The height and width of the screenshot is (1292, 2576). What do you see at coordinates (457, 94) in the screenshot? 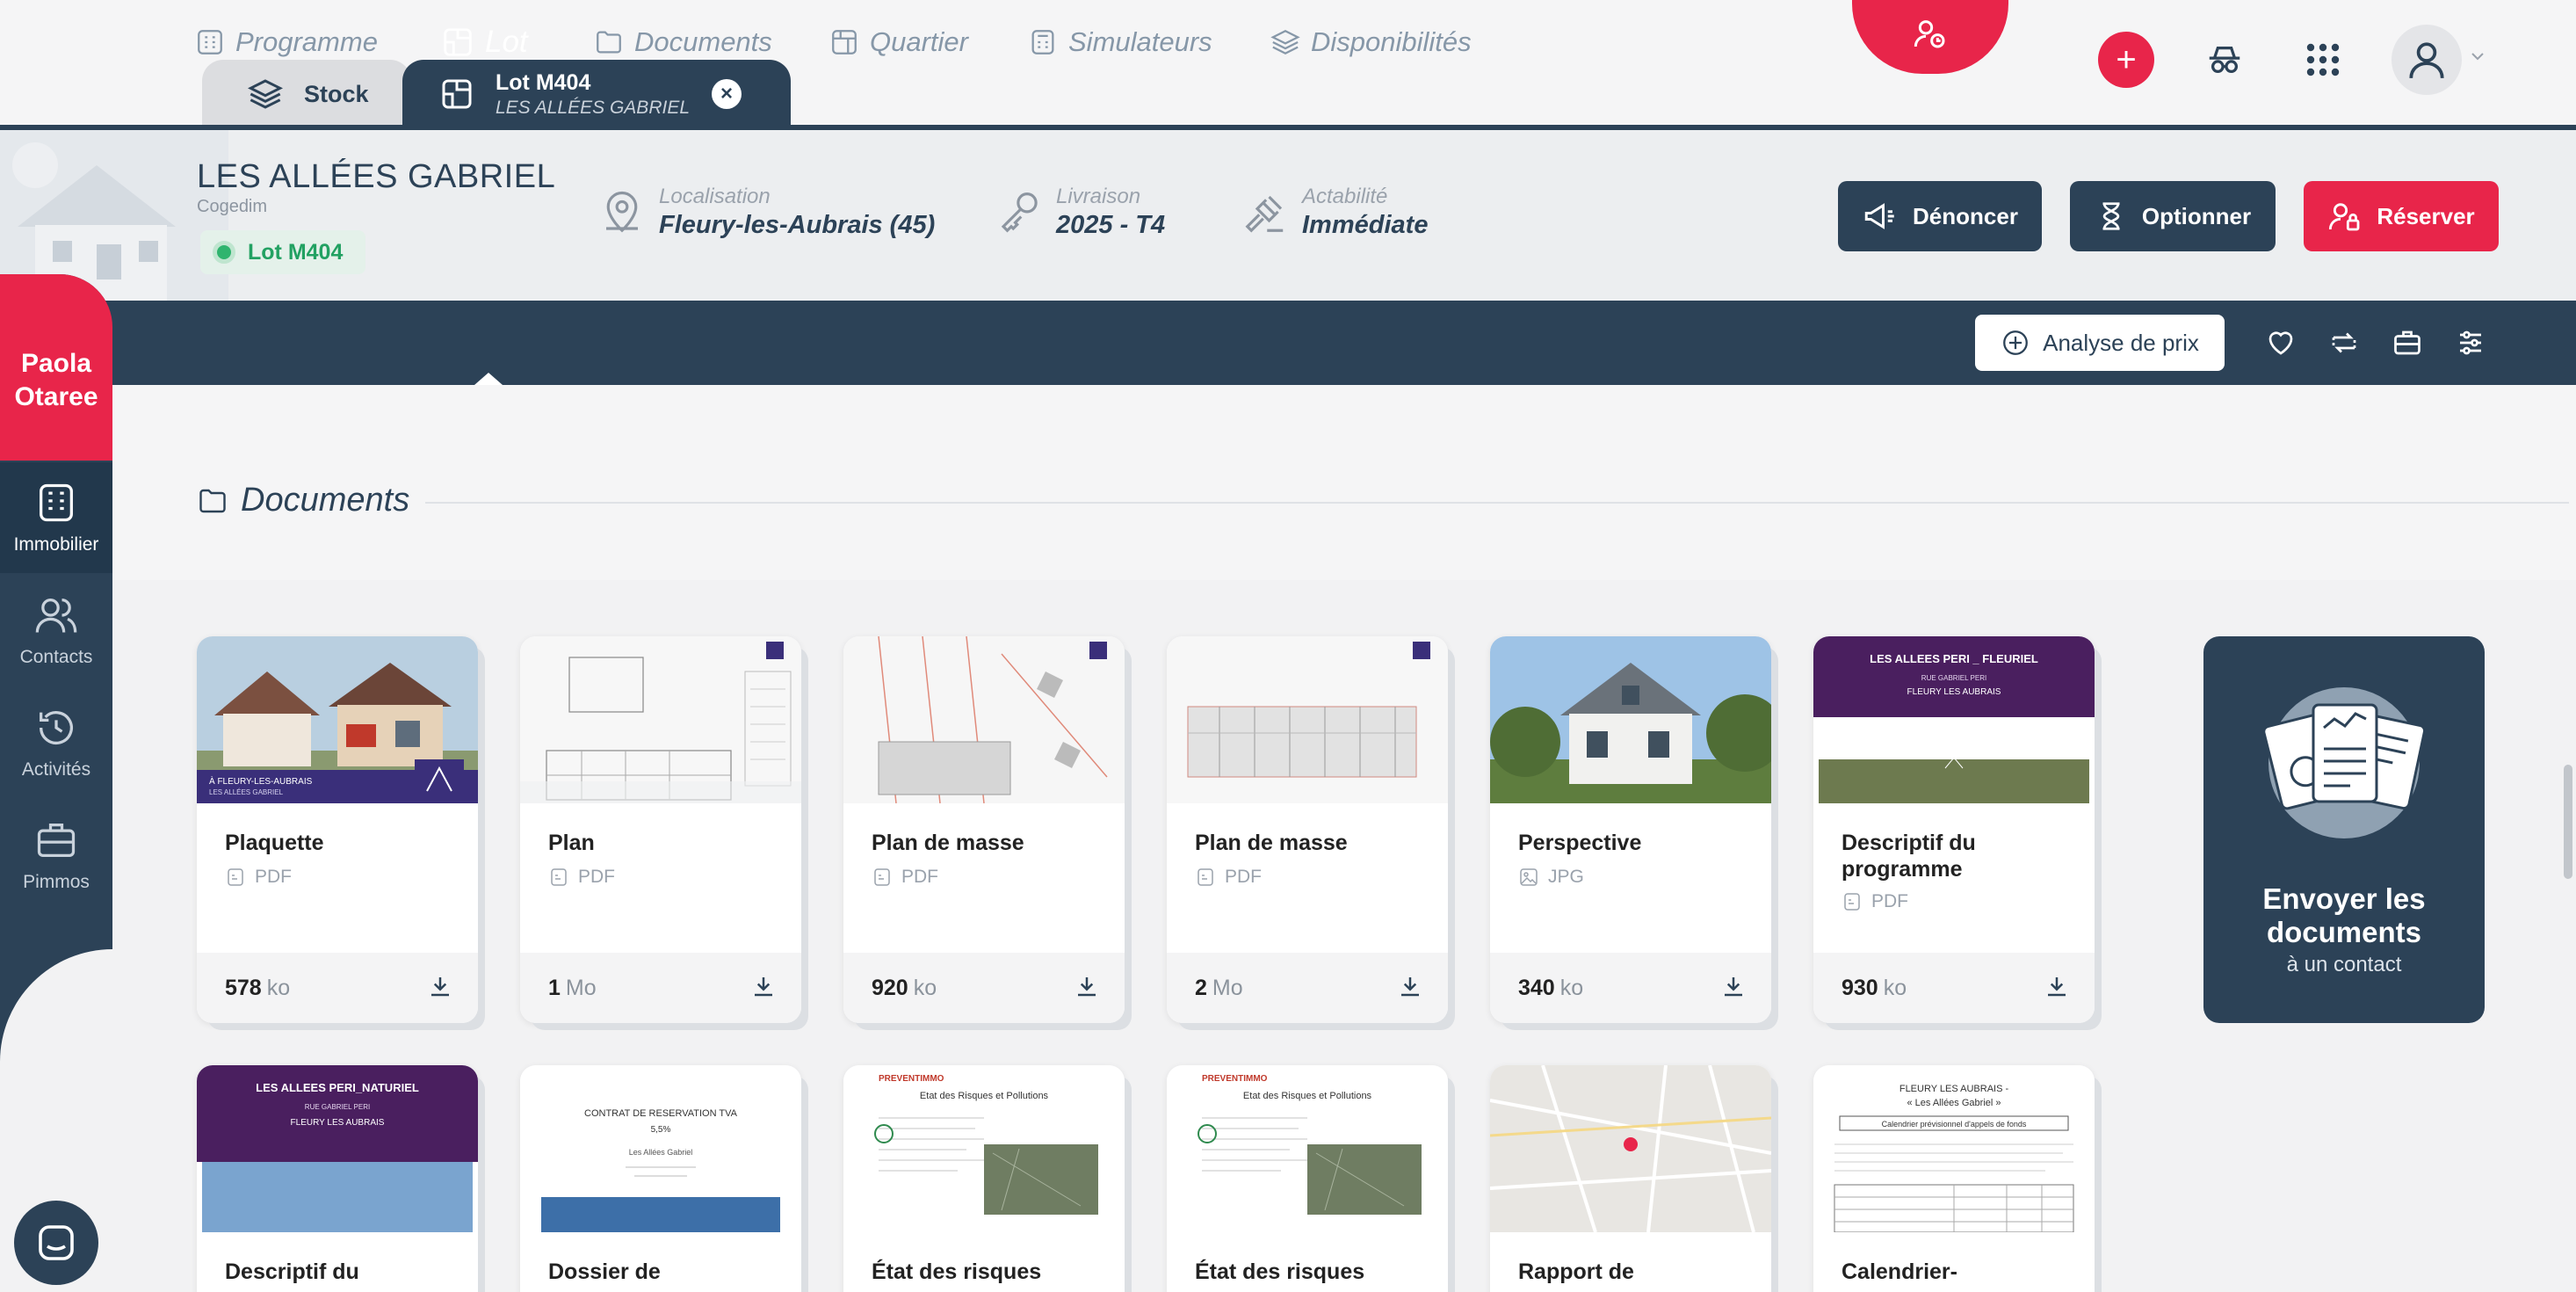
I see `floorplan-icon` at bounding box center [457, 94].